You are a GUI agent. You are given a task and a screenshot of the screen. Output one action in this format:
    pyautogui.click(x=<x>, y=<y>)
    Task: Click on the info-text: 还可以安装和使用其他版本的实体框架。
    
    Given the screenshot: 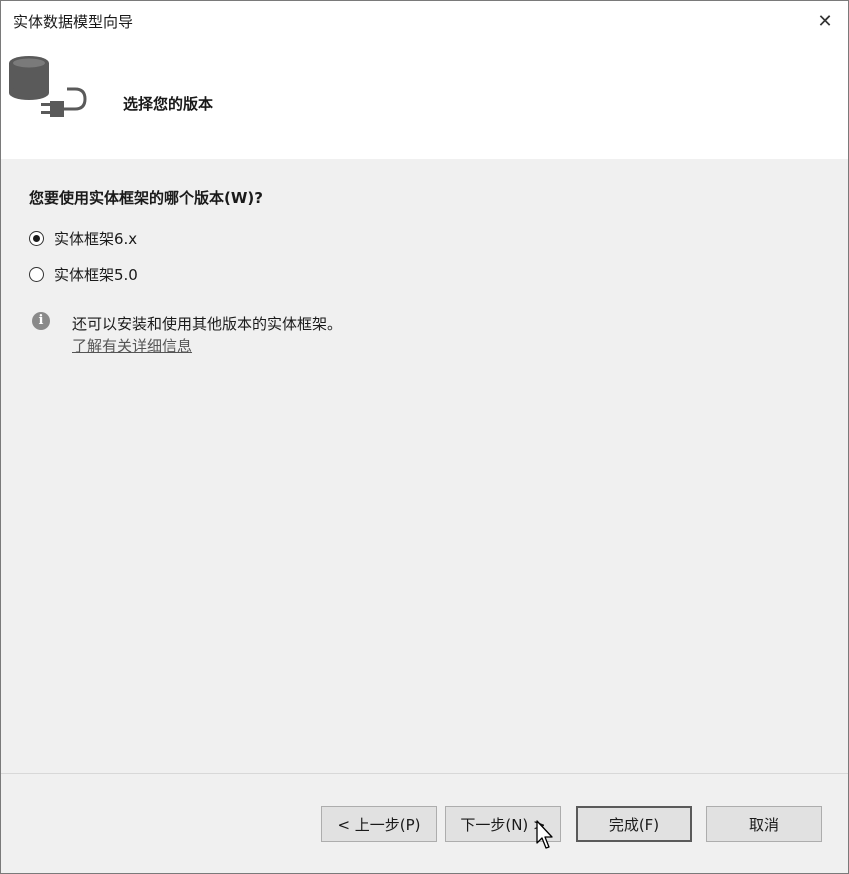 What is the action you would take?
    pyautogui.click(x=207, y=324)
    